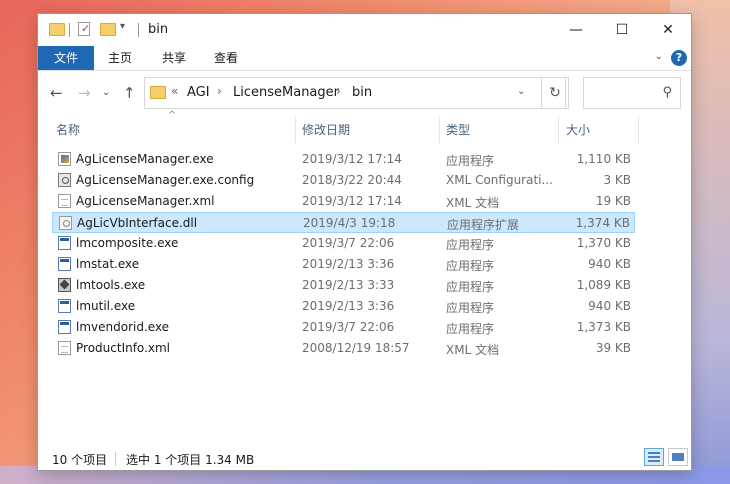 This screenshot has height=484, width=730. I want to click on recent-locations-button: ⌄, so click(106, 92).